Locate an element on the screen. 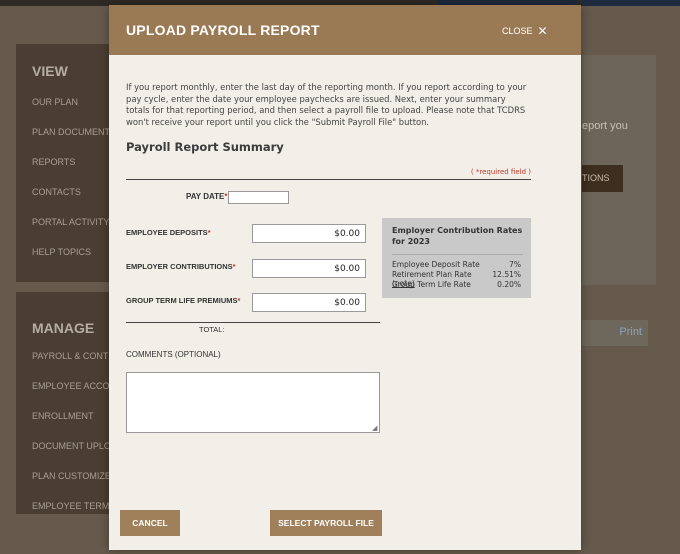  sidebar-item-plan-documents: PLAN DOCUMENTS is located at coordinates (74, 132).